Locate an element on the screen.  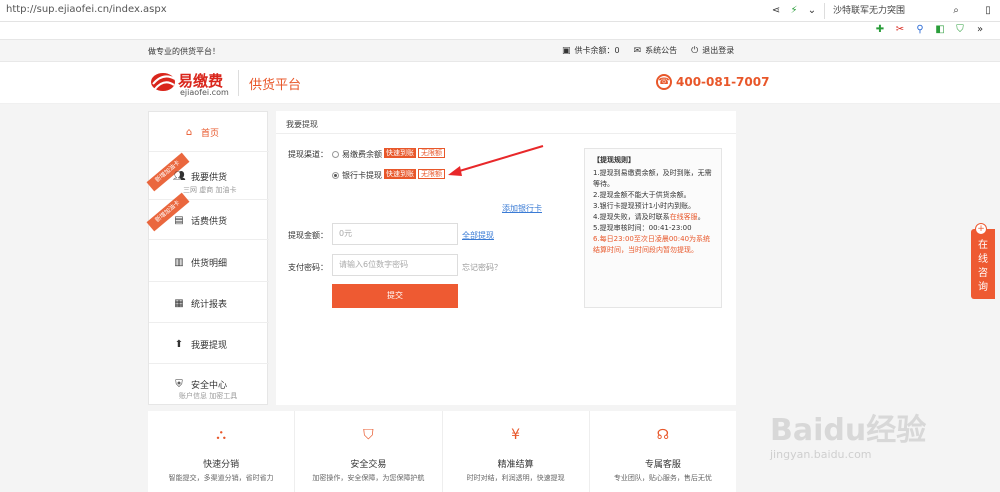
headset-icon: ☊ is located at coordinates (663, 435).